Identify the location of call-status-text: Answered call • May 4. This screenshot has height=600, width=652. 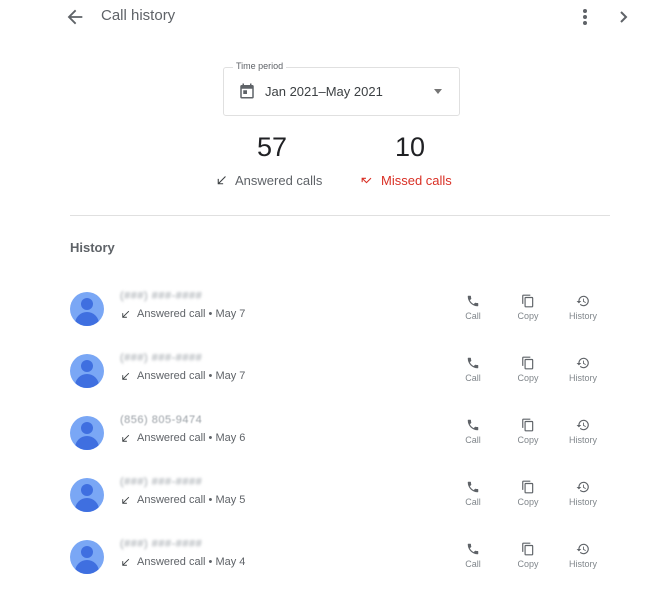
(191, 562).